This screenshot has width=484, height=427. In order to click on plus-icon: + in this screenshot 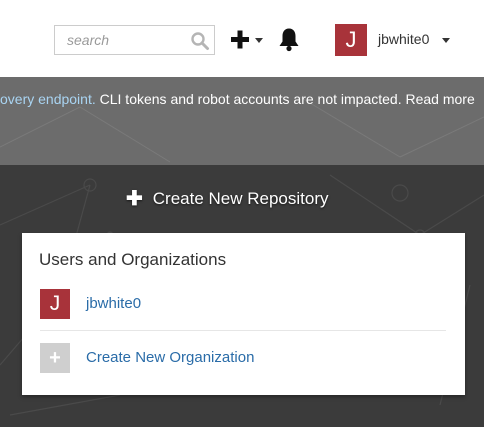, I will do `click(55, 358)`.